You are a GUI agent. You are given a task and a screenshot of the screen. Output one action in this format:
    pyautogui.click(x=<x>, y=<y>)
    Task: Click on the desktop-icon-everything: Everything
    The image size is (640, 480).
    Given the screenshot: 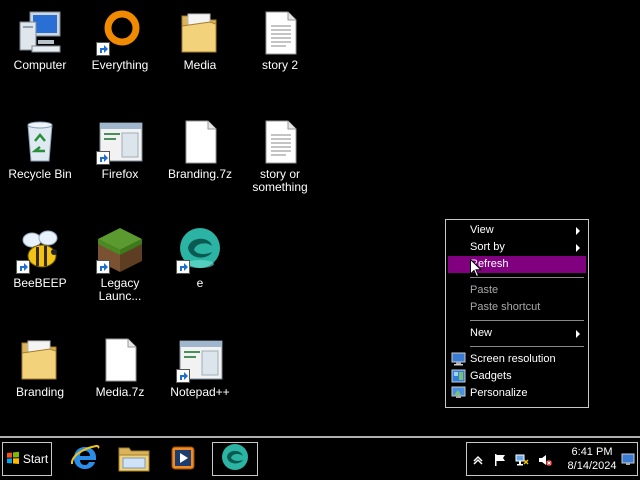 What is the action you would take?
    pyautogui.click(x=120, y=40)
    